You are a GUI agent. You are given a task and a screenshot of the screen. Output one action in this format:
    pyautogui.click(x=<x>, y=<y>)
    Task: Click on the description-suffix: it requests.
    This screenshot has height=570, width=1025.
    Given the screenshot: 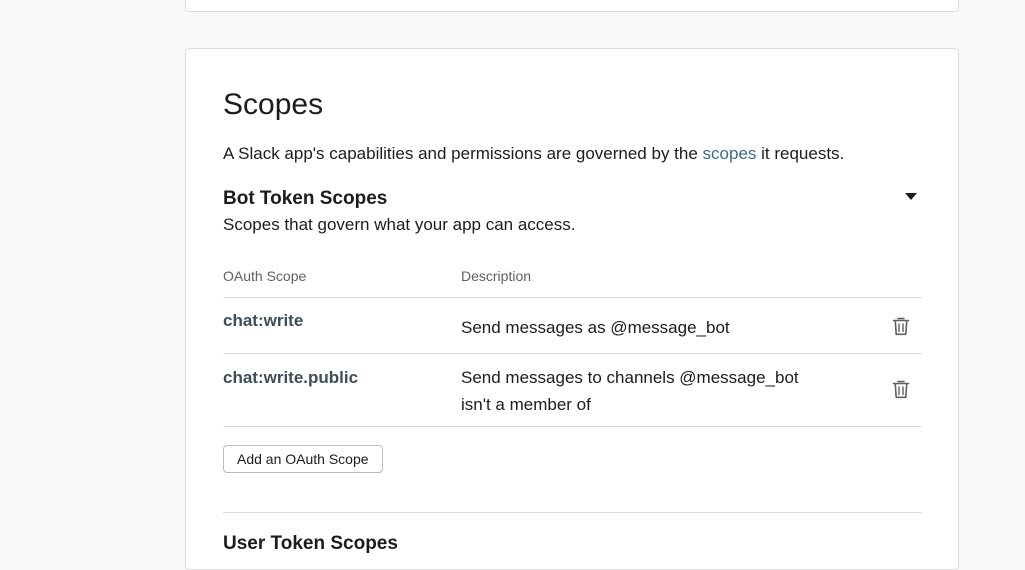 What is the action you would take?
    pyautogui.click(x=800, y=153)
    